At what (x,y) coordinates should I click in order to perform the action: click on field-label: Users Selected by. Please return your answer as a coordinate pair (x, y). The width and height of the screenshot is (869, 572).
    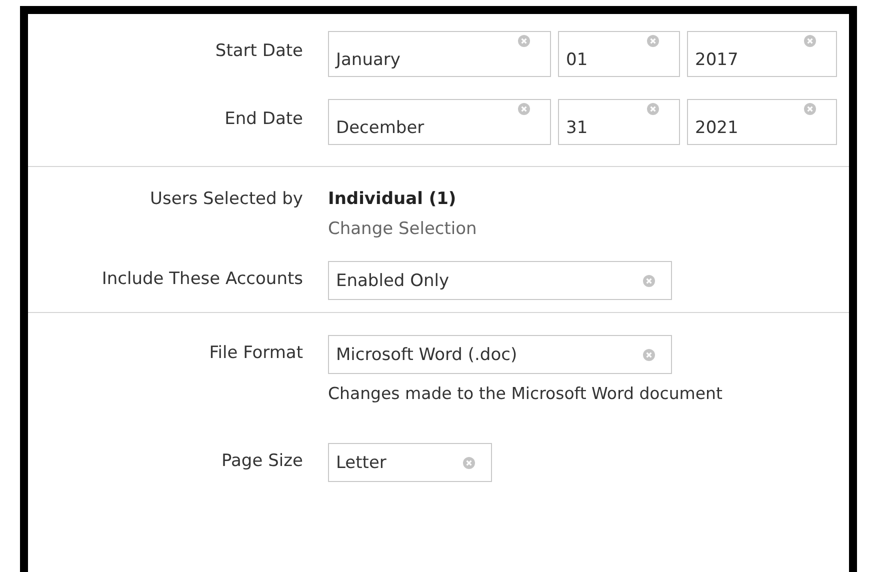
    Looking at the image, I should click on (226, 199).